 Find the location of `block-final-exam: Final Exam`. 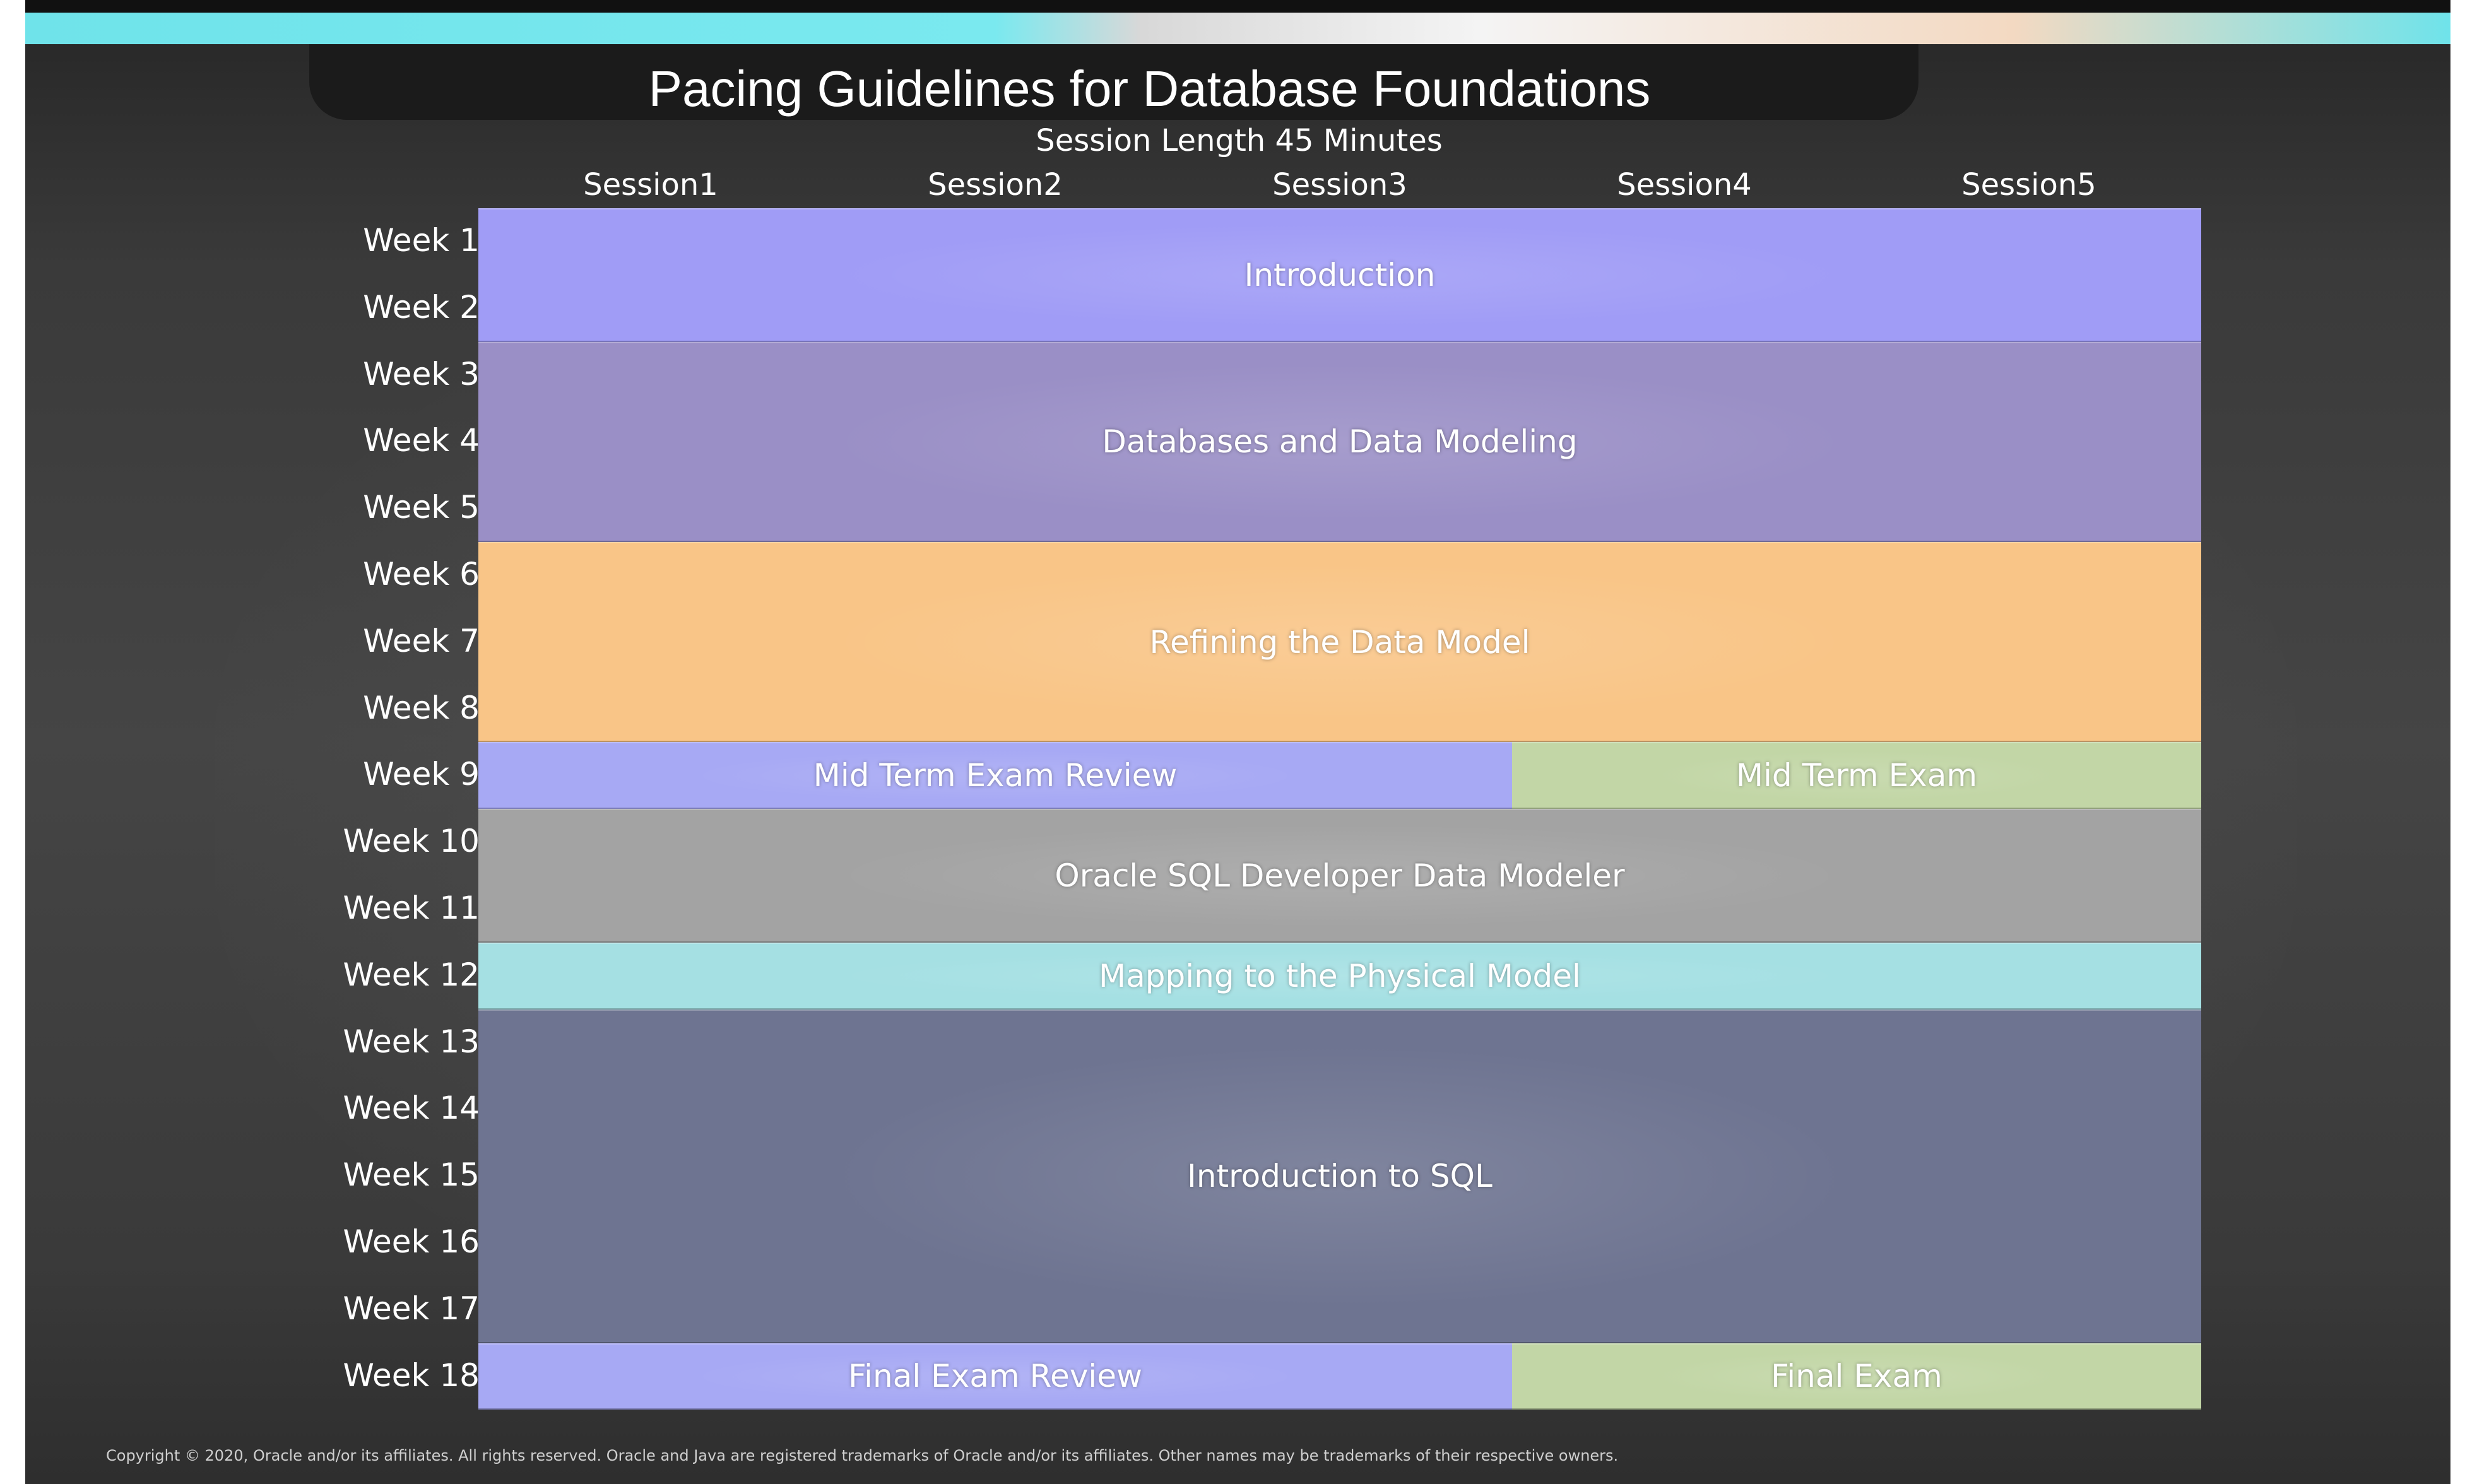

block-final-exam: Final Exam is located at coordinates (1857, 1377).